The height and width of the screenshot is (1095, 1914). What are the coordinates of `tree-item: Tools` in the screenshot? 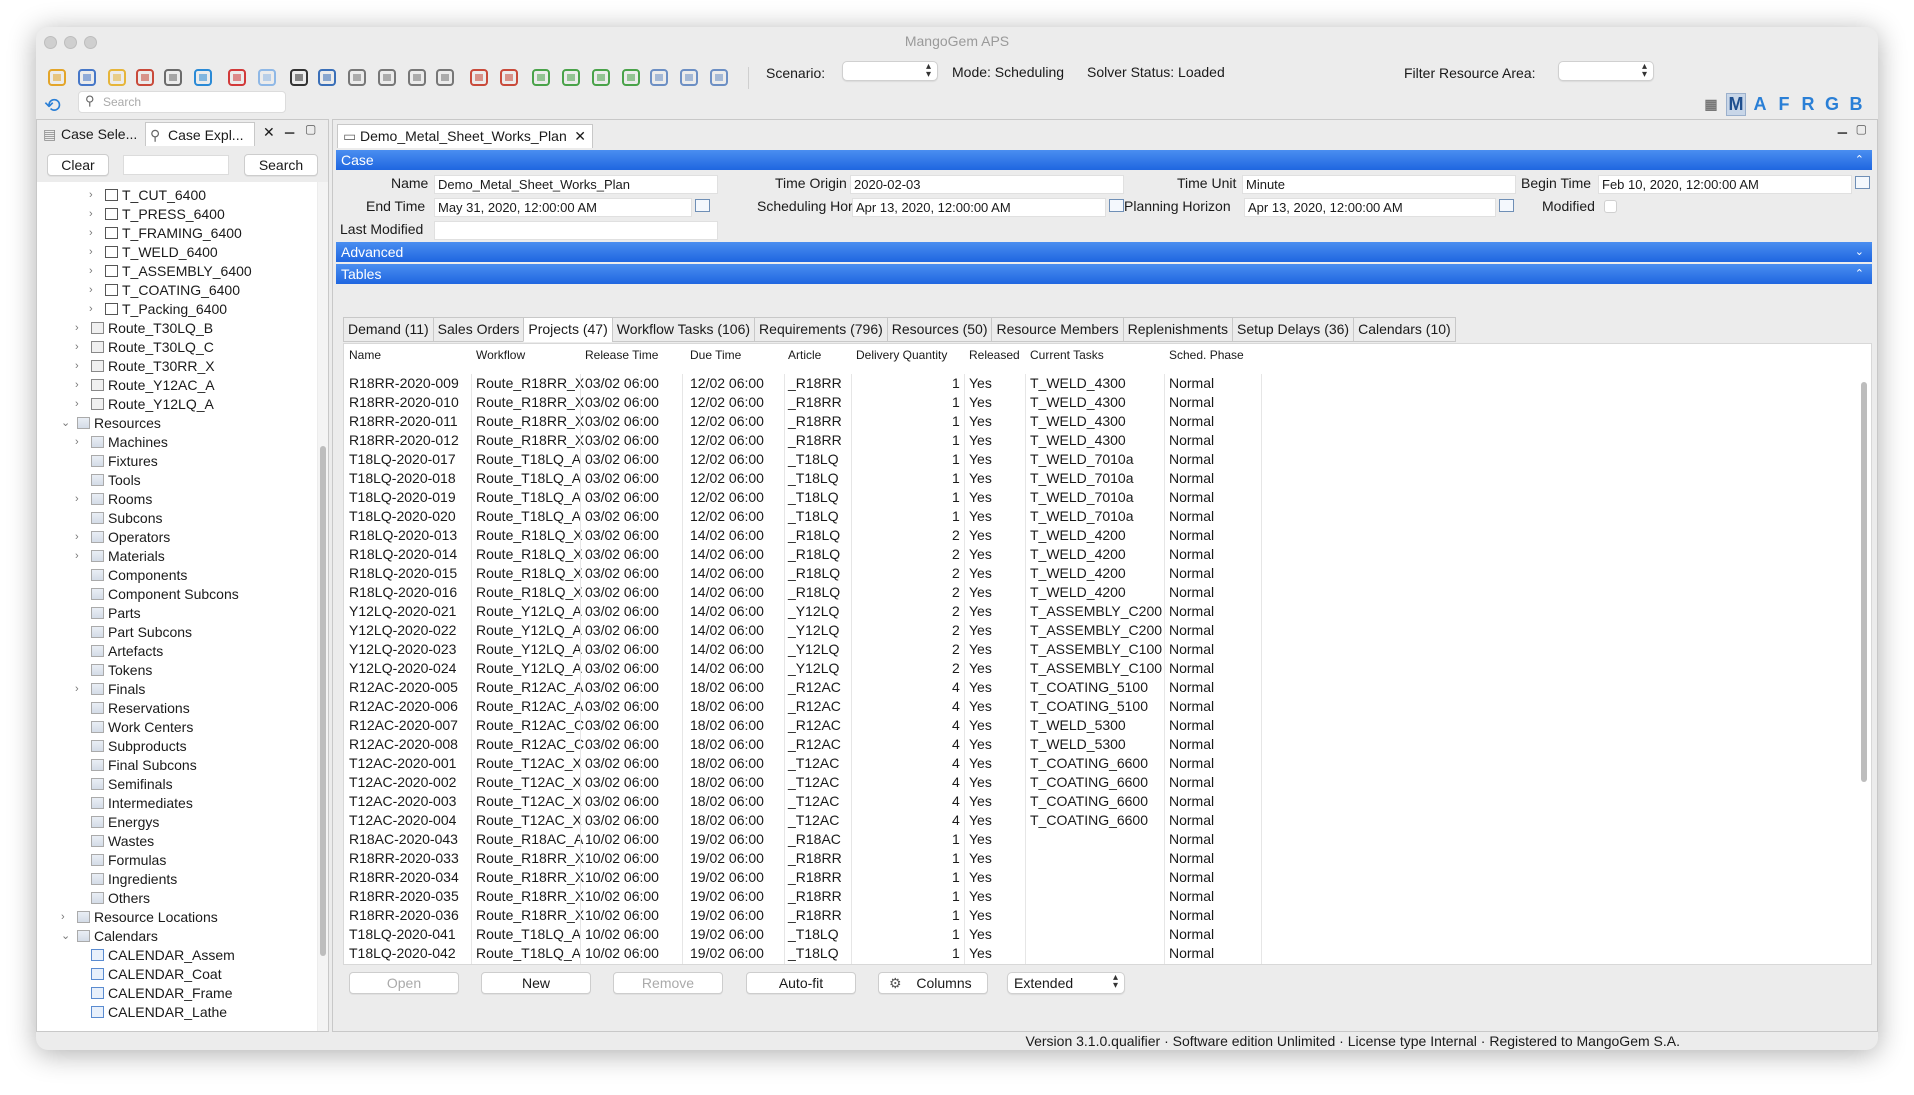 It's located at (116, 480).